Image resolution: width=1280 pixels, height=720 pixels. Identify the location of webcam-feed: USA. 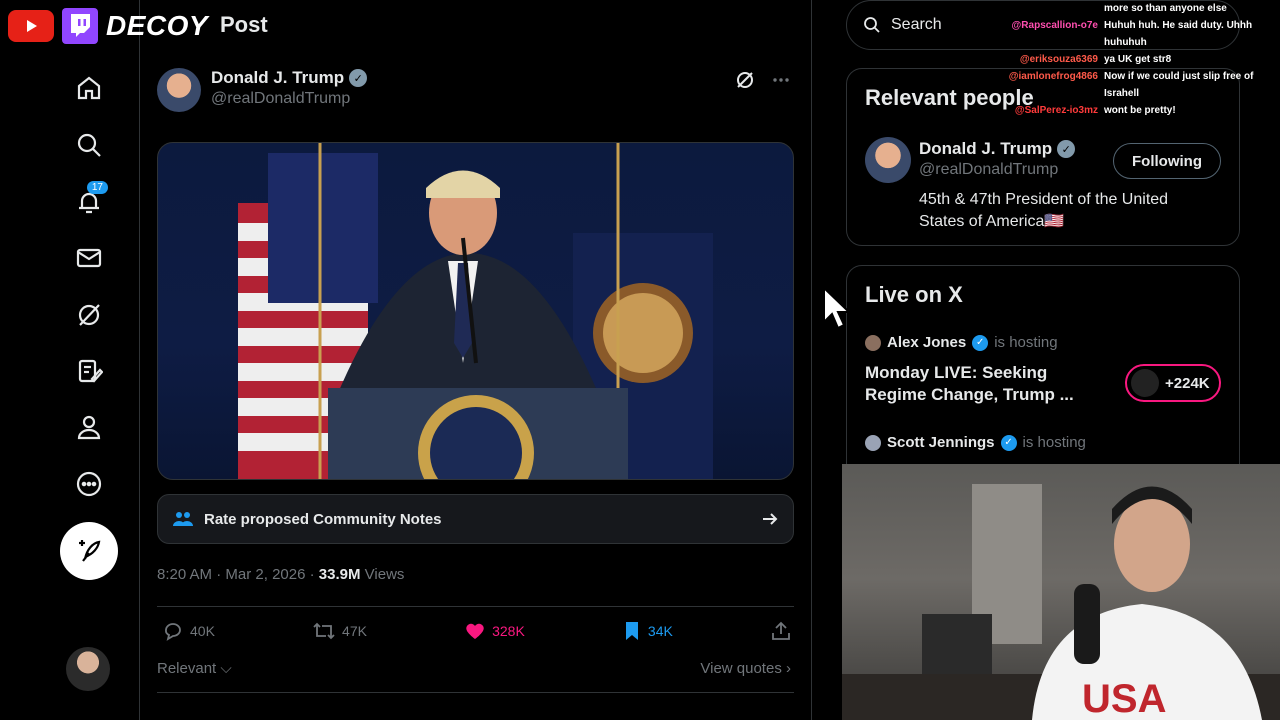
(1061, 592).